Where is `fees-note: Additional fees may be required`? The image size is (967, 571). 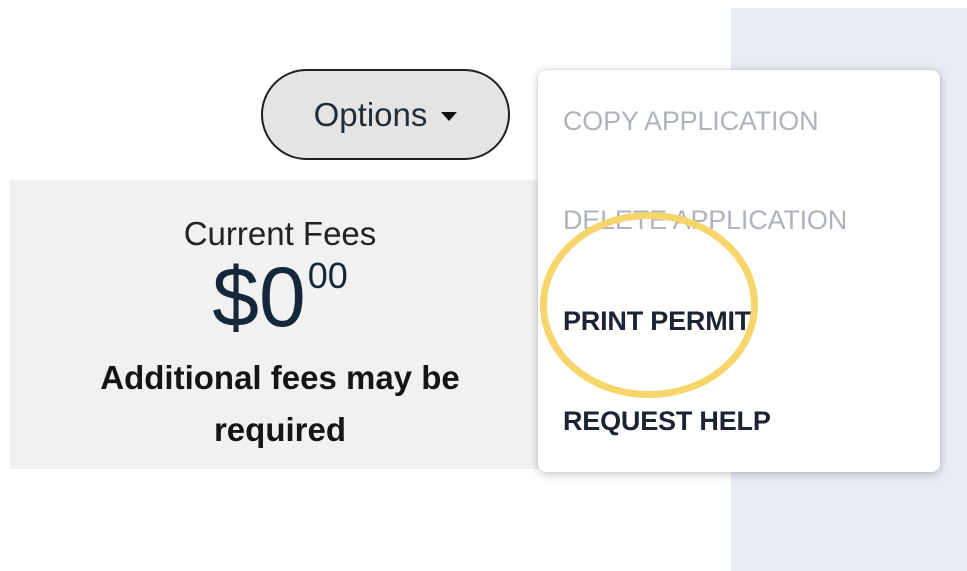
fees-note: Additional fees may be required is located at coordinates (280, 404).